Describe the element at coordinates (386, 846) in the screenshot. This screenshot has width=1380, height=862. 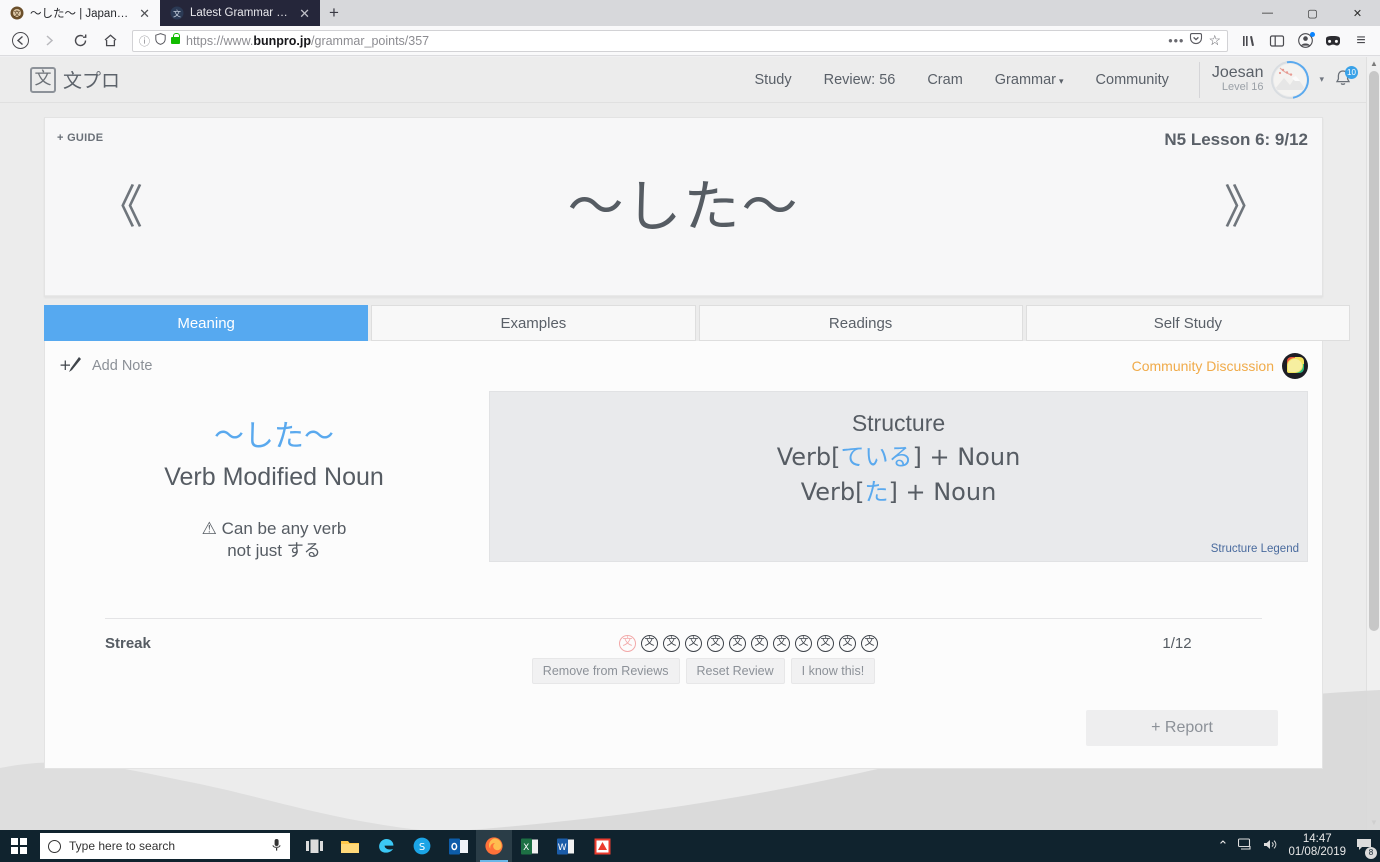
I see `edge-icon` at that location.